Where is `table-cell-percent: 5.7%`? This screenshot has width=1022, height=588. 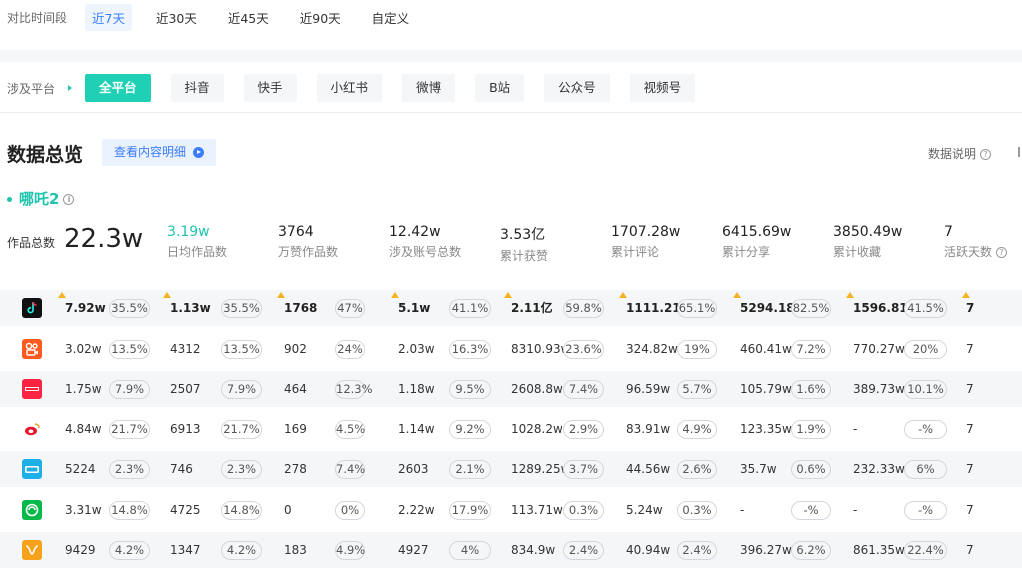
table-cell-percent: 5.7% is located at coordinates (697, 389).